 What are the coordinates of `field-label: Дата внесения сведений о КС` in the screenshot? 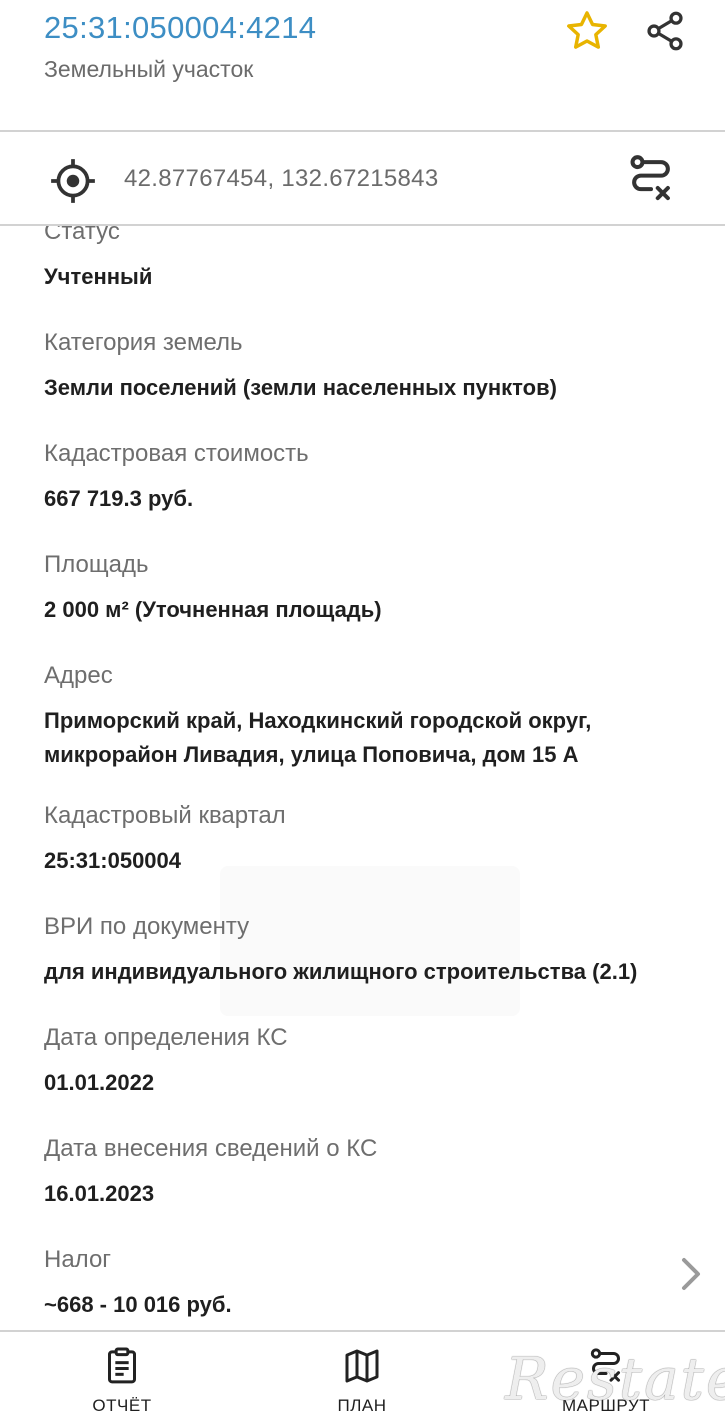 It's located at (211, 1148).